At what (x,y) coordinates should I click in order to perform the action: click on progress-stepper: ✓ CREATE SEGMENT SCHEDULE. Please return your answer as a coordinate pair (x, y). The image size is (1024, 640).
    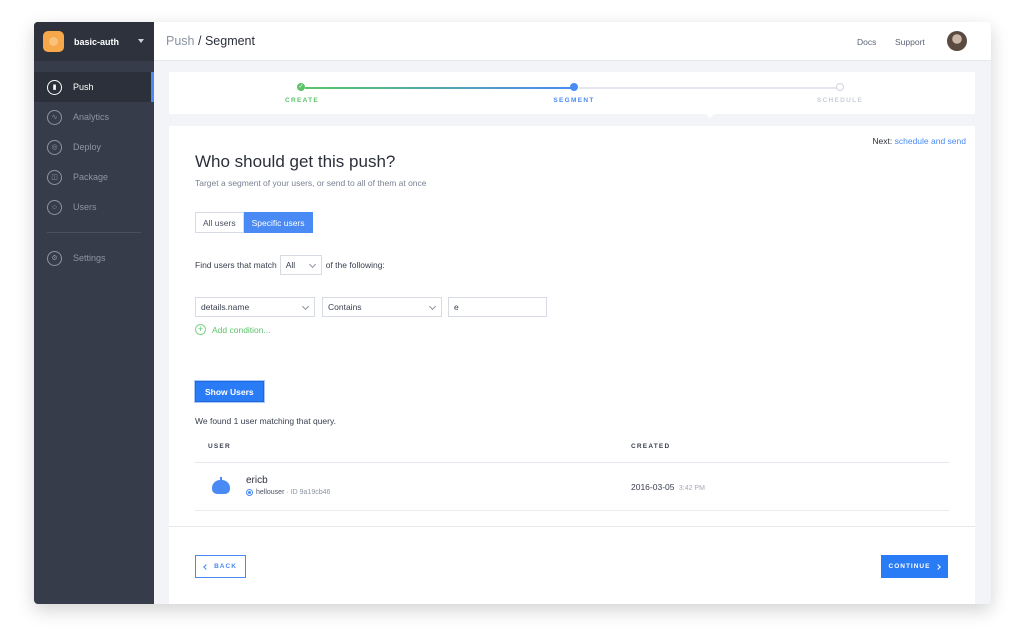
    Looking at the image, I should click on (572, 95).